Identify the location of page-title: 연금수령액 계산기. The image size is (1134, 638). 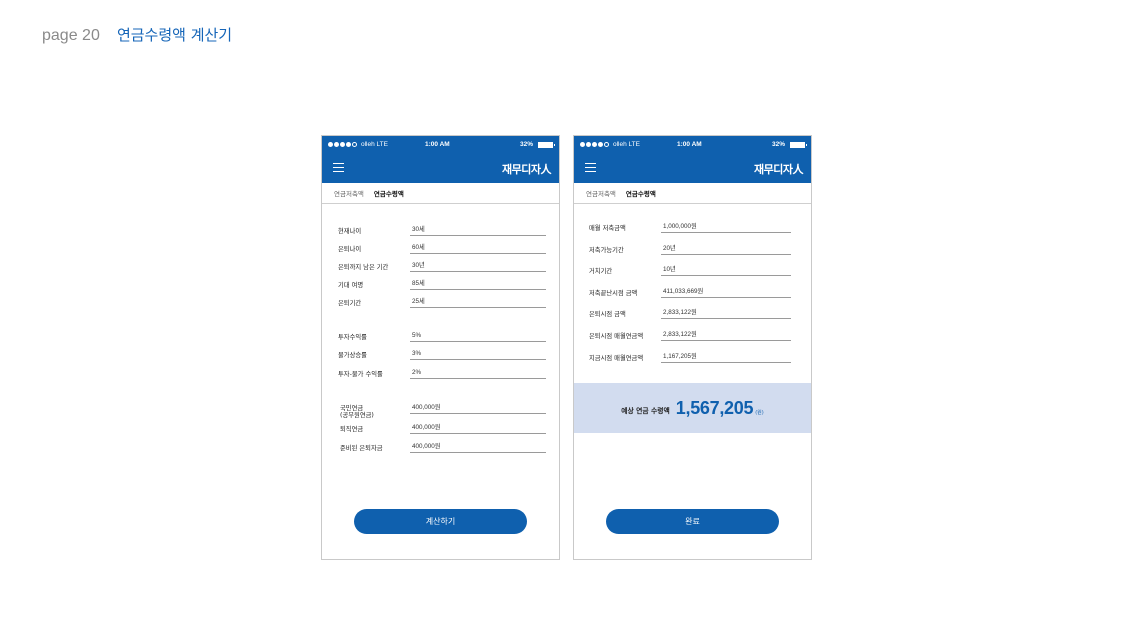
(174, 35).